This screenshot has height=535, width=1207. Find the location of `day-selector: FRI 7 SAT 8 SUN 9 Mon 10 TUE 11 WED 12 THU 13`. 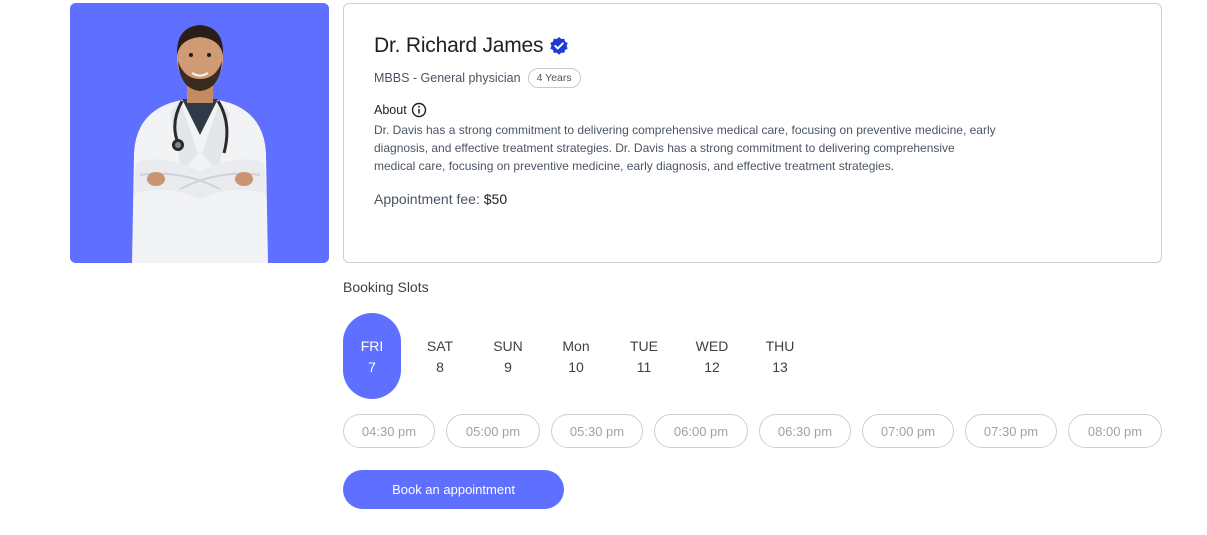

day-selector: FRI 7 SAT 8 SUN 9 Mon 10 TUE 11 WED 12 THU 13 is located at coordinates (576, 356).